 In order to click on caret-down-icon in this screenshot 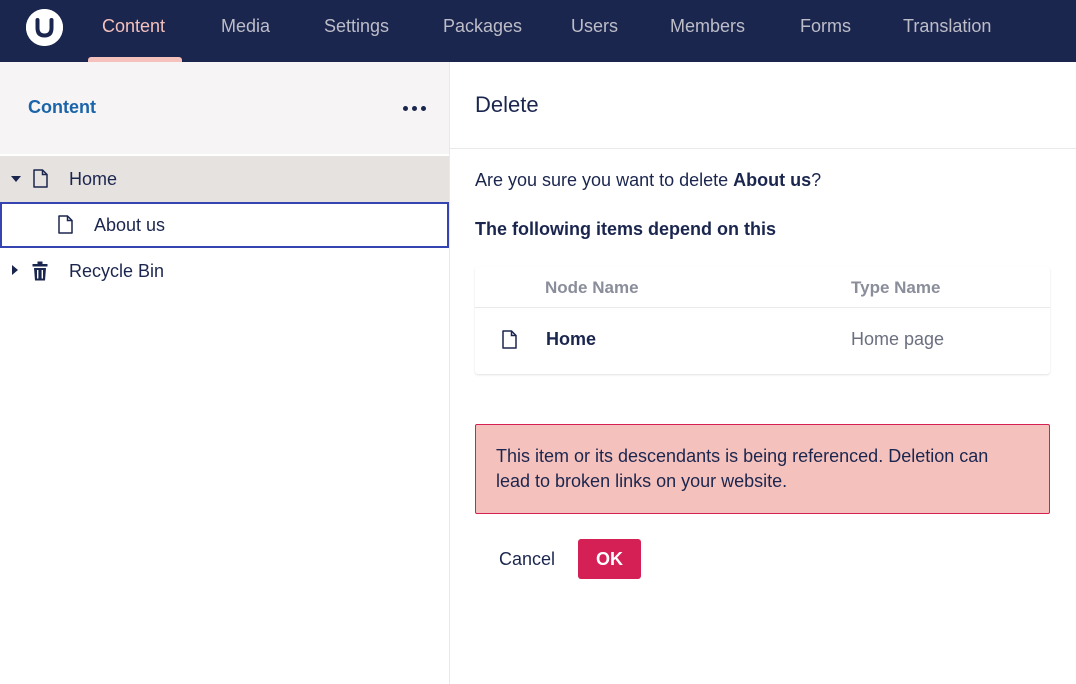, I will do `click(16, 179)`.